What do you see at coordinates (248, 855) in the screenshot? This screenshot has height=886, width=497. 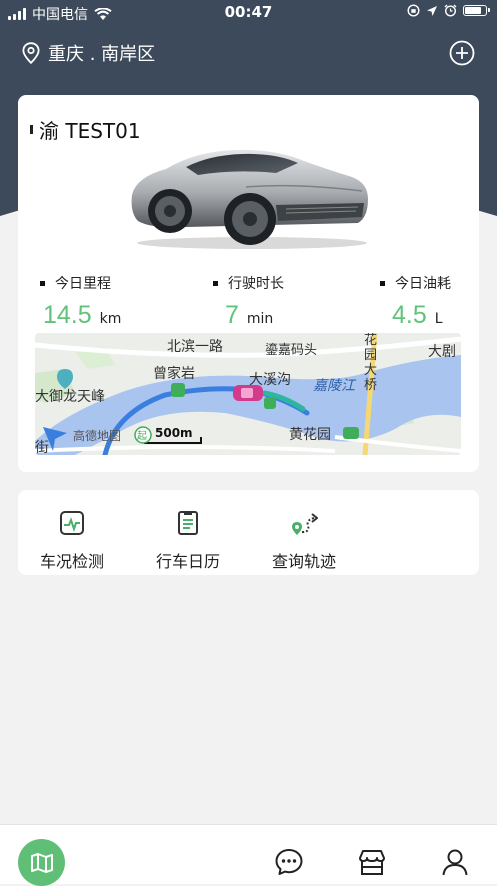 I see `tab-bar` at bounding box center [248, 855].